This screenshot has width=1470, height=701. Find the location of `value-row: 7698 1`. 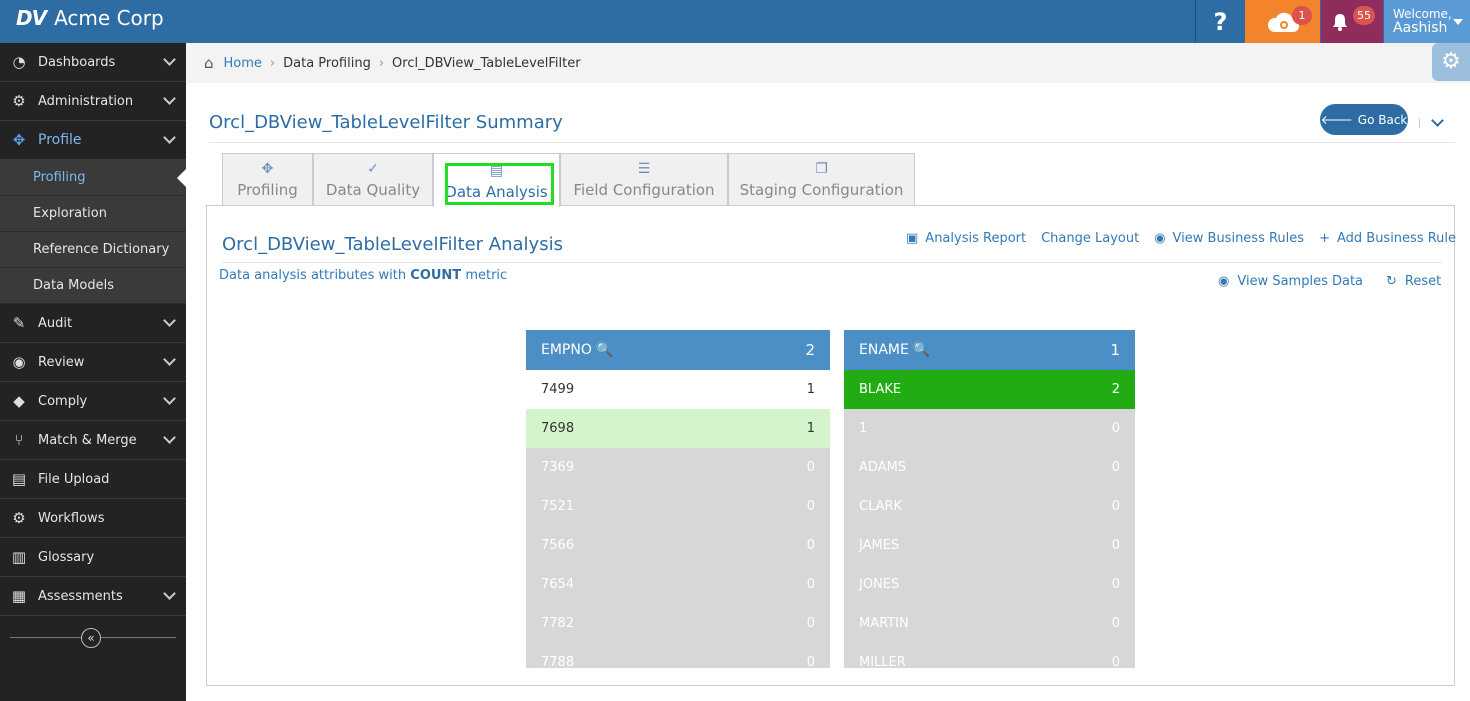

value-row: 7698 1 is located at coordinates (678, 428).